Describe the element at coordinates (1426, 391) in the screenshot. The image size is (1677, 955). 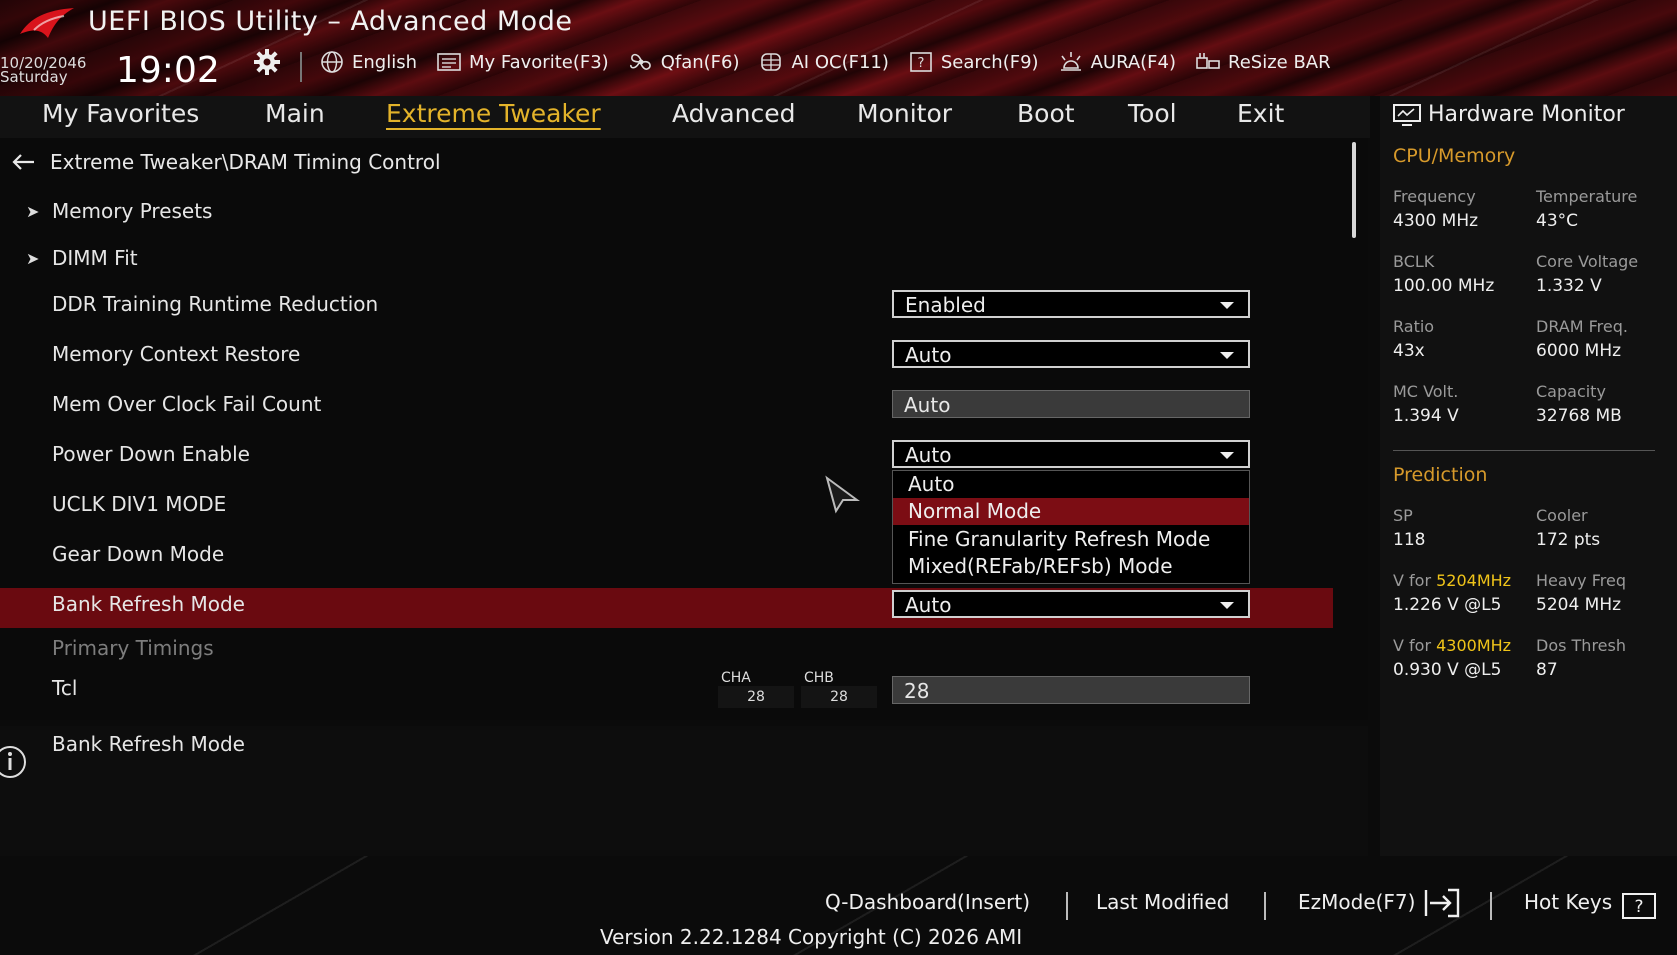
I see `hw-label-mc-volt: MC Volt.` at that location.